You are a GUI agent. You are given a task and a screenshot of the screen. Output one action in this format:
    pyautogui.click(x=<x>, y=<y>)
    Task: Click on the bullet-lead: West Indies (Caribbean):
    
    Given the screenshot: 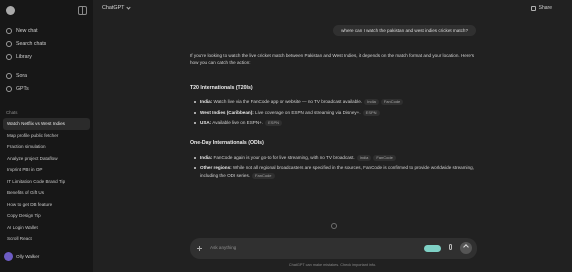 What is the action you would take?
    pyautogui.click(x=227, y=112)
    